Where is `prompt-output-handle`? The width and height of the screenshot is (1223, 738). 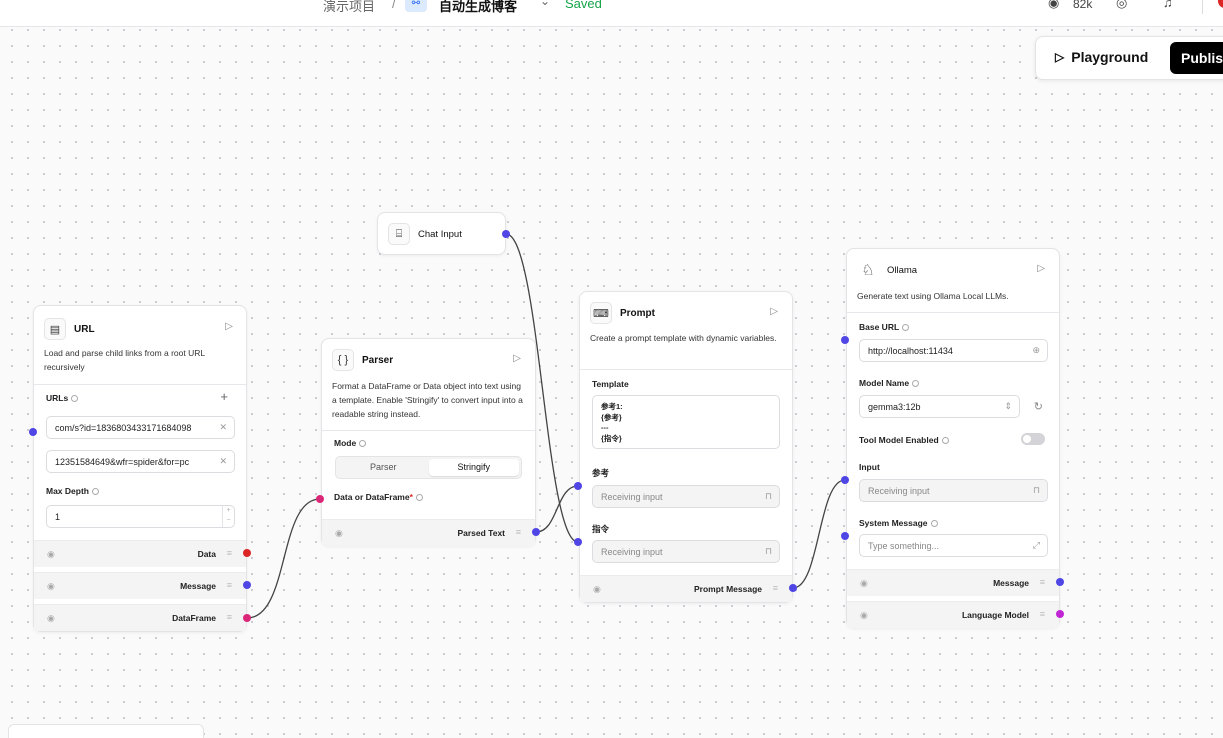 prompt-output-handle is located at coordinates (793, 588).